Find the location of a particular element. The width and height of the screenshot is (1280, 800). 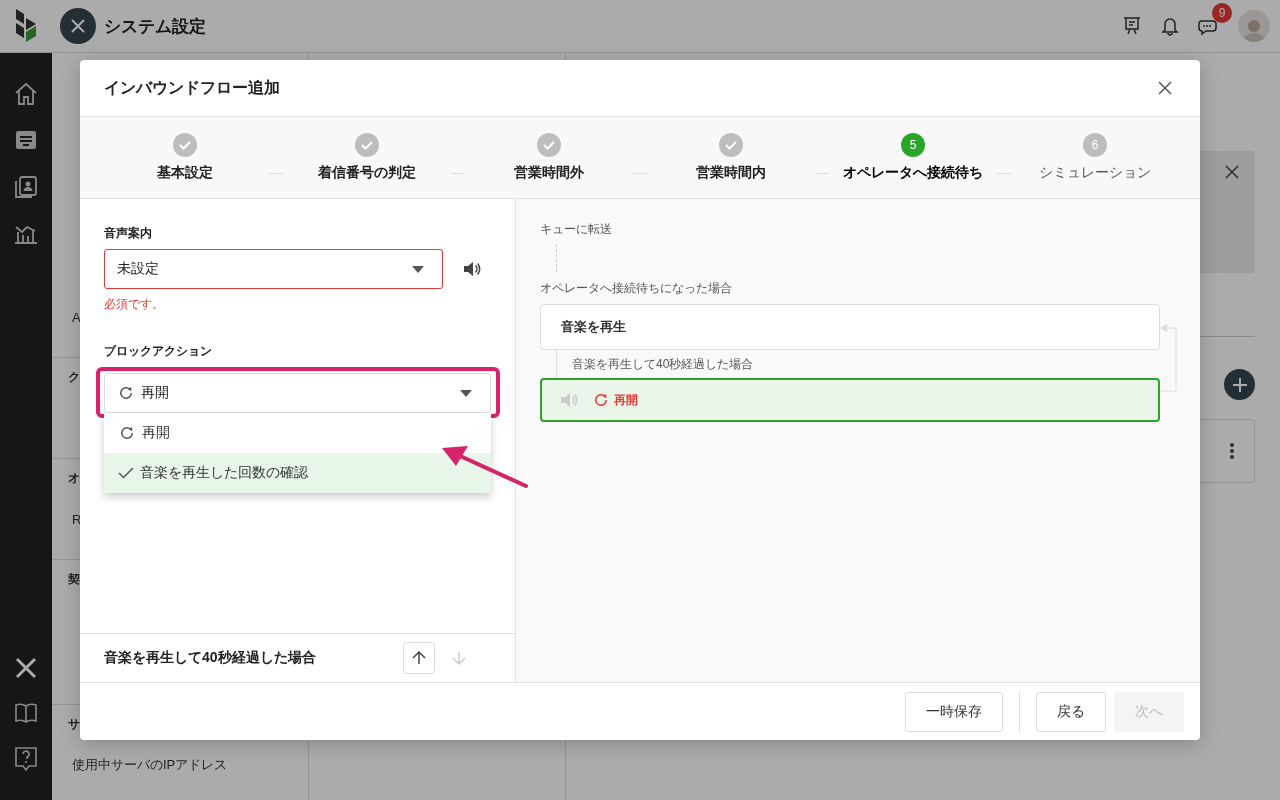

contact-icon is located at coordinates (26, 187).